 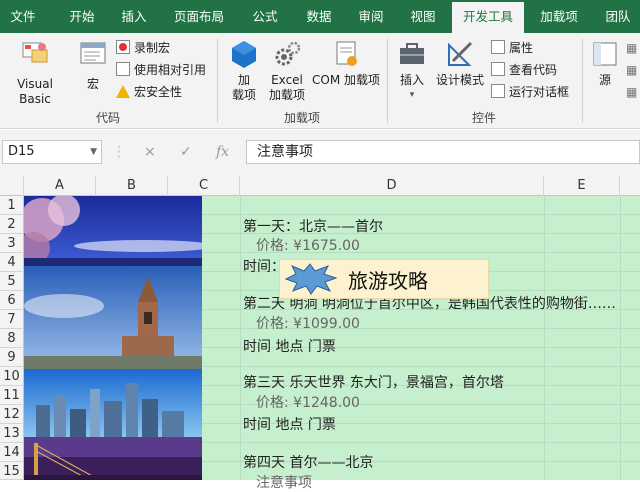 What do you see at coordinates (605, 54) in the screenshot?
I see `xml-source-icon` at bounding box center [605, 54].